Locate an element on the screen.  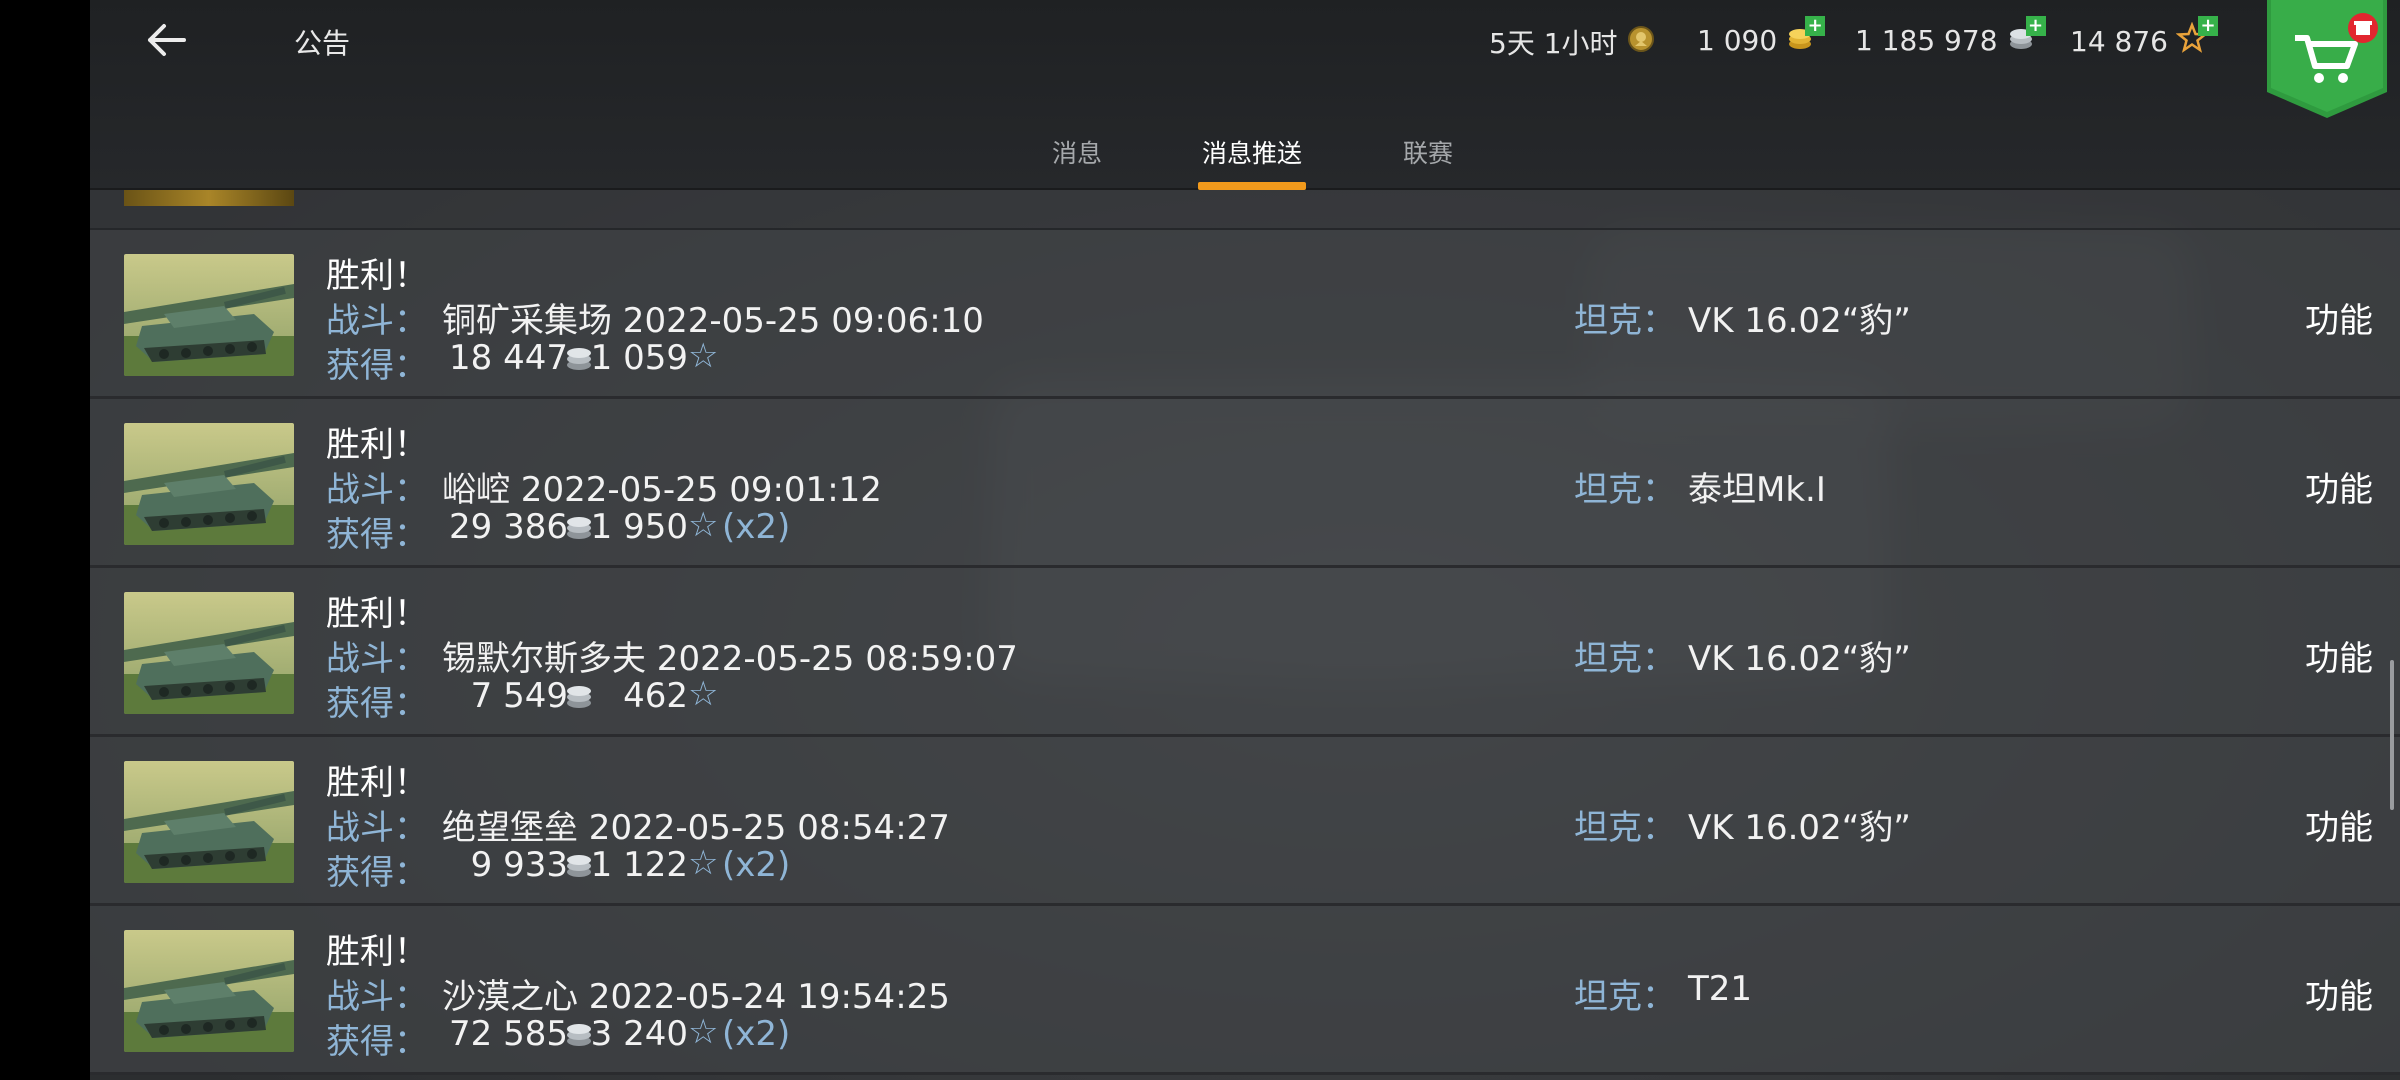
xp-earned: 3 240 is located at coordinates (639, 1034).